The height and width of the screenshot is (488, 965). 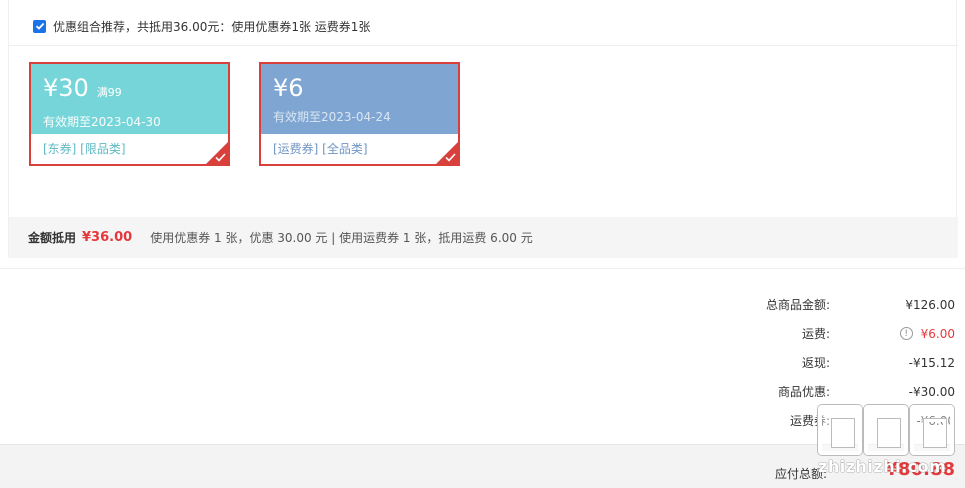 What do you see at coordinates (482, 466) in the screenshot?
I see `payable-bar: 应付总额: ¥80.88` at bounding box center [482, 466].